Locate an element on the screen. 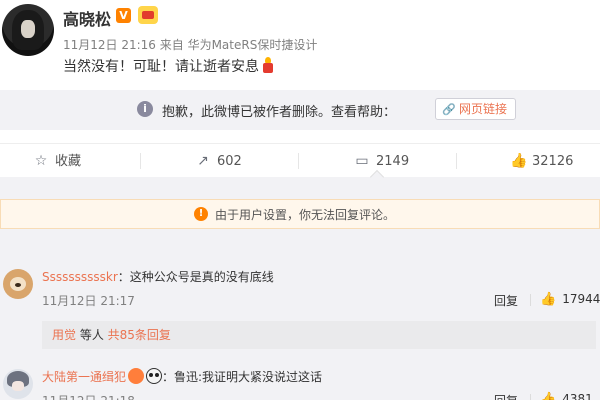  comment-content: Sssssssssskr：这种公众号是真的没有底线 is located at coordinates (158, 276).